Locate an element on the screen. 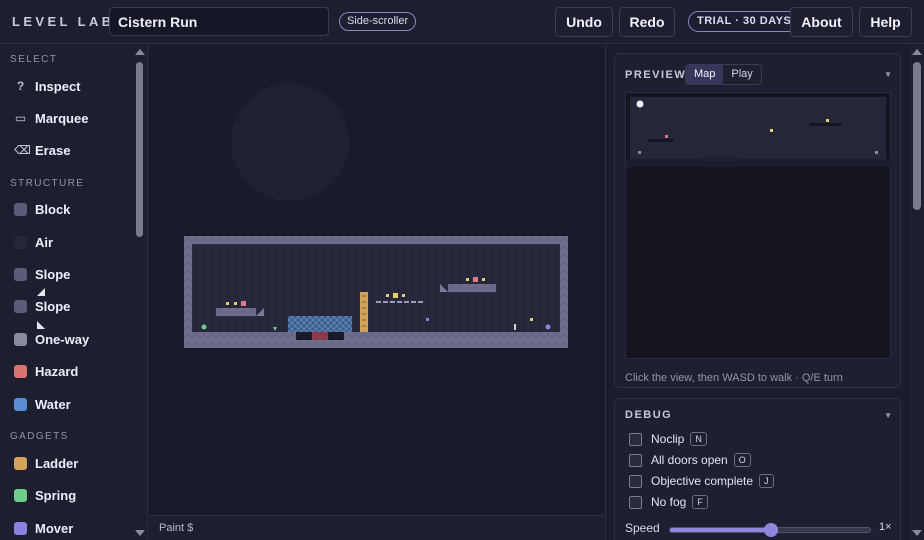 The image size is (924, 540). gadget-label: Mover is located at coordinates (54, 528).